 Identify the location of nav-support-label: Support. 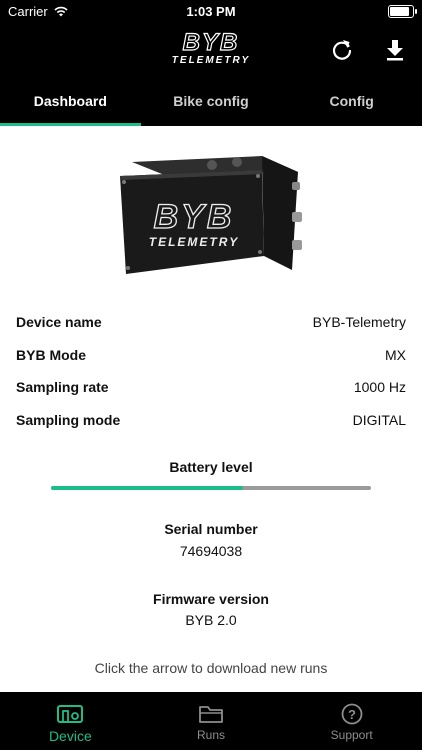
(351, 735).